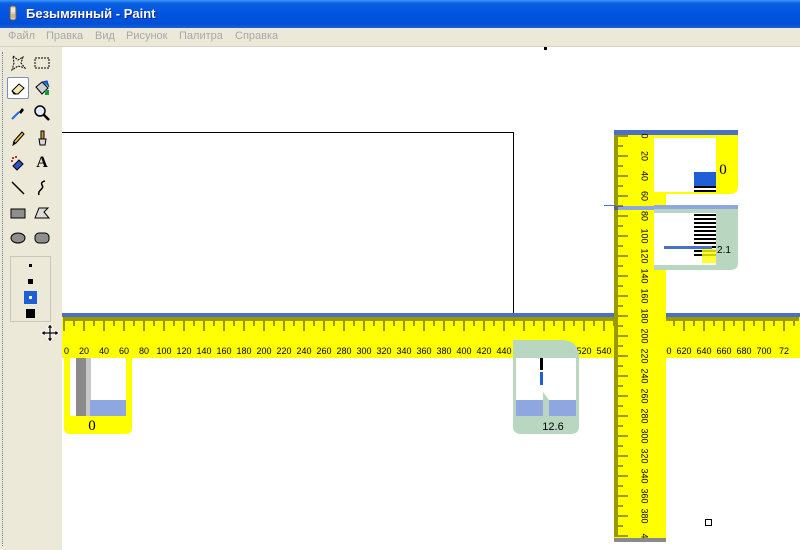 The image size is (800, 550). Describe the element at coordinates (147, 36) in the screenshot. I see `menu-image: Рисунок` at that location.